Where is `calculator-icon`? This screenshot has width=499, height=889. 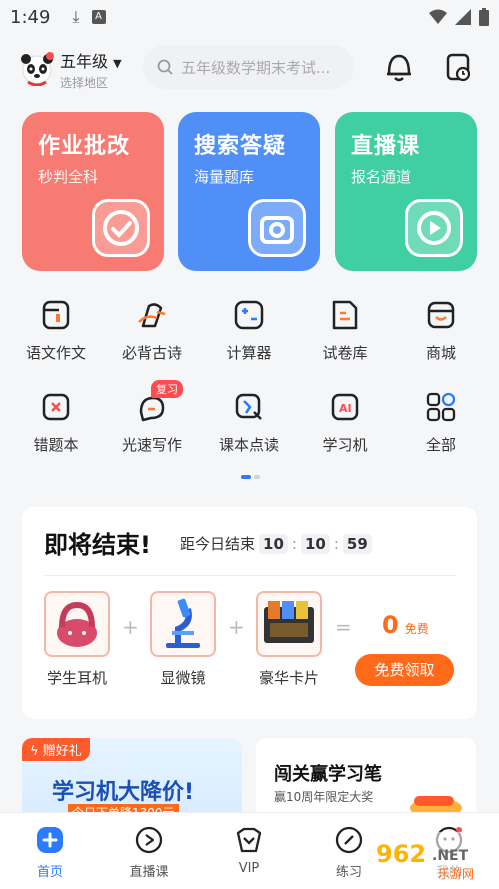
calculator-icon is located at coordinates (249, 315).